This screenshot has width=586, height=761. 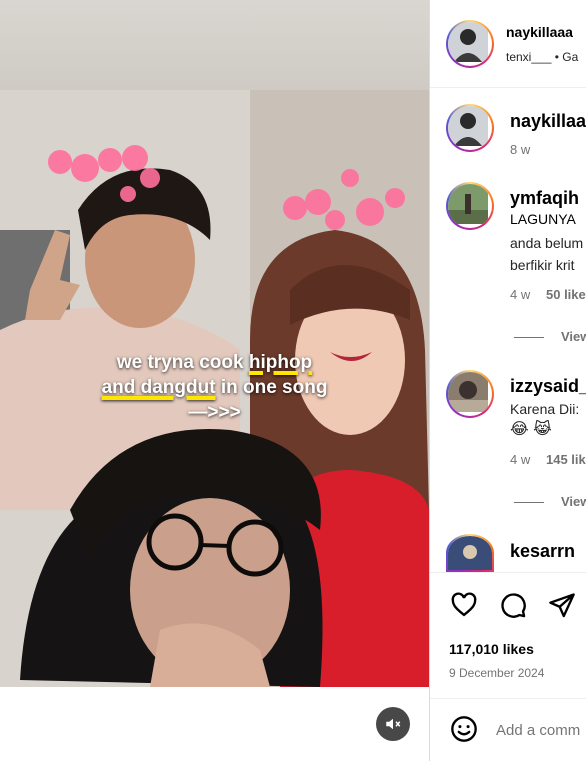 I want to click on caption-author-username: naykillaaa, so click(x=548, y=121).